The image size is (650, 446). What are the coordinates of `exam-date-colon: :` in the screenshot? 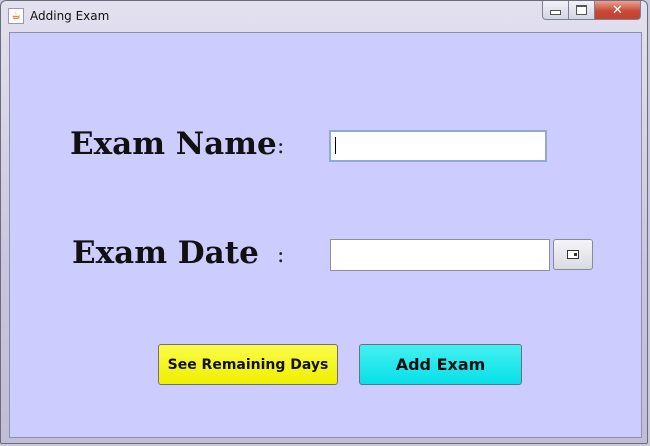 It's located at (281, 255).